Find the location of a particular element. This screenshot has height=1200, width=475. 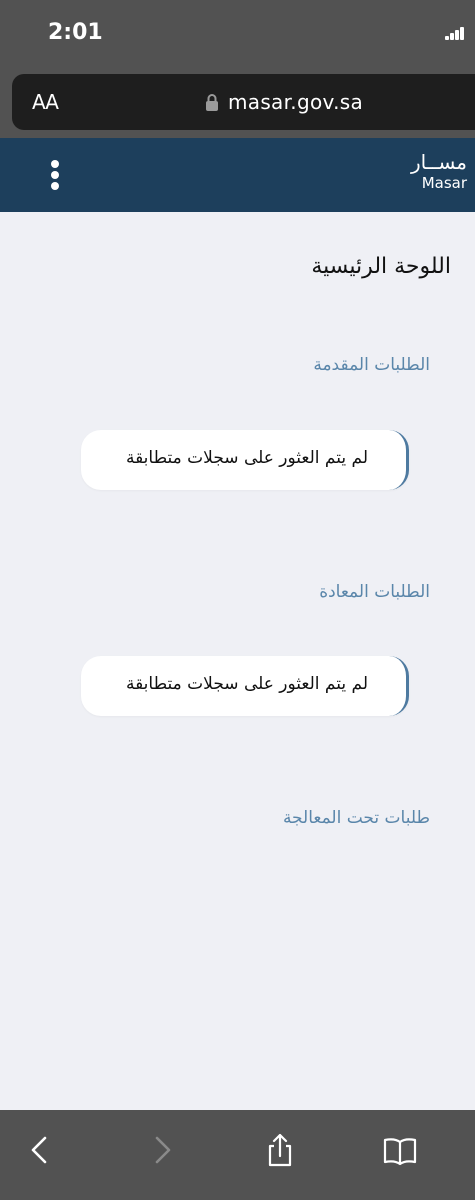

brand-logo: مســار Masar is located at coordinates (439, 171).